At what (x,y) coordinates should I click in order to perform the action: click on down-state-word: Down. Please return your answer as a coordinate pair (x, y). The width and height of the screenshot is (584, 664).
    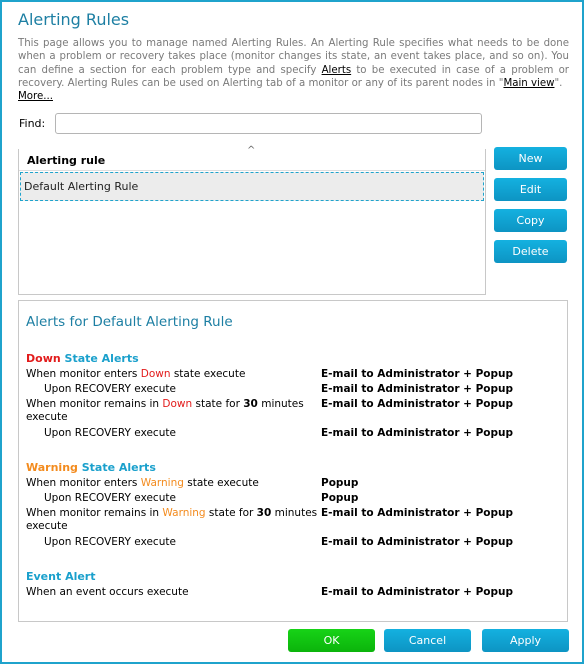
    Looking at the image, I should click on (43, 358).